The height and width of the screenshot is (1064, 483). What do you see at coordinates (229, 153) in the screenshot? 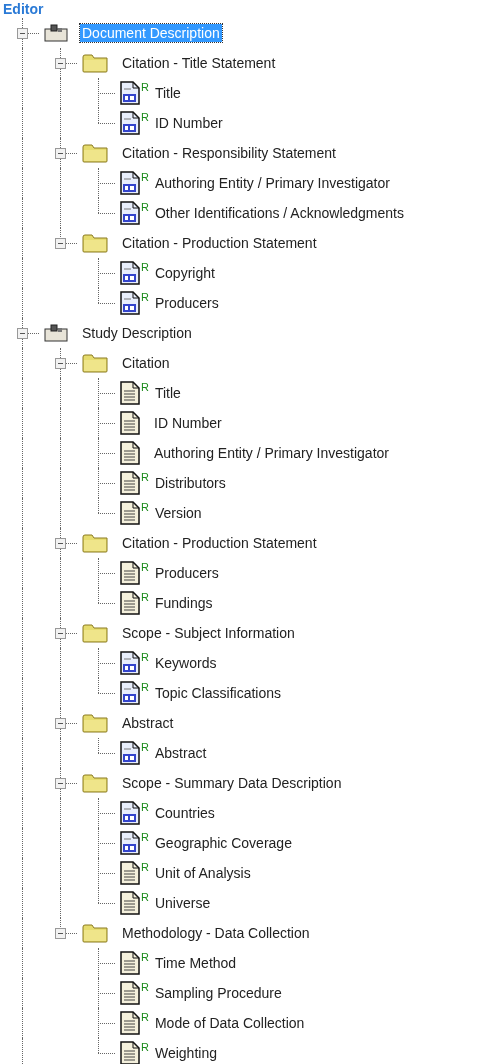
I see `tree-item: Citation - Responsibility Statement` at bounding box center [229, 153].